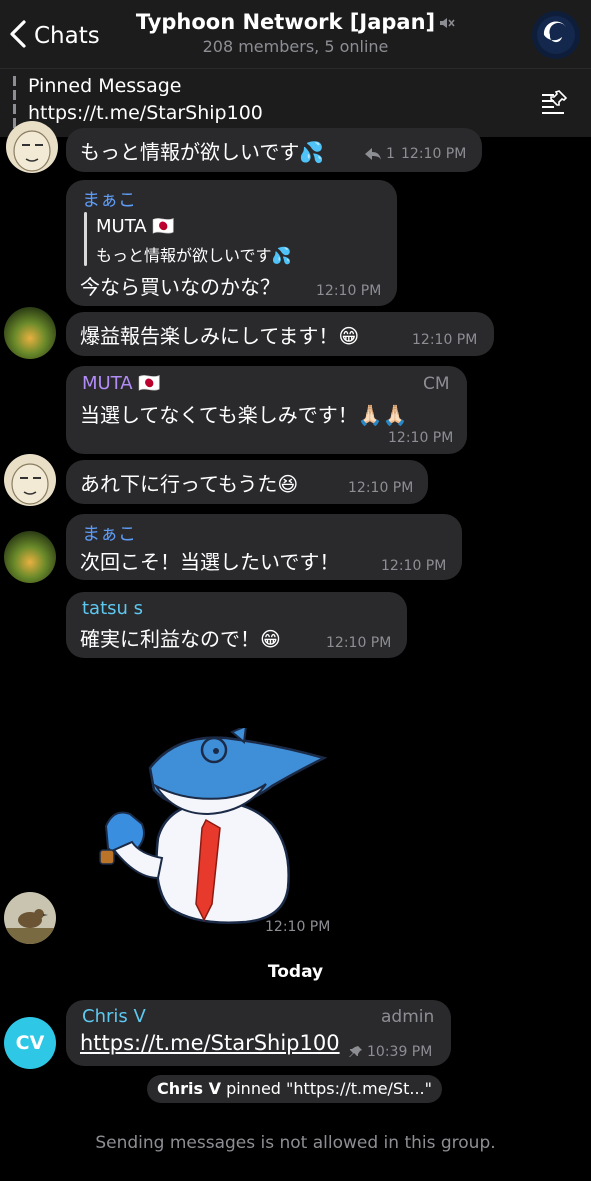 This screenshot has height=1181, width=591. What do you see at coordinates (180, 639) in the screenshot?
I see `message-text: 確実に利益なので！😁` at bounding box center [180, 639].